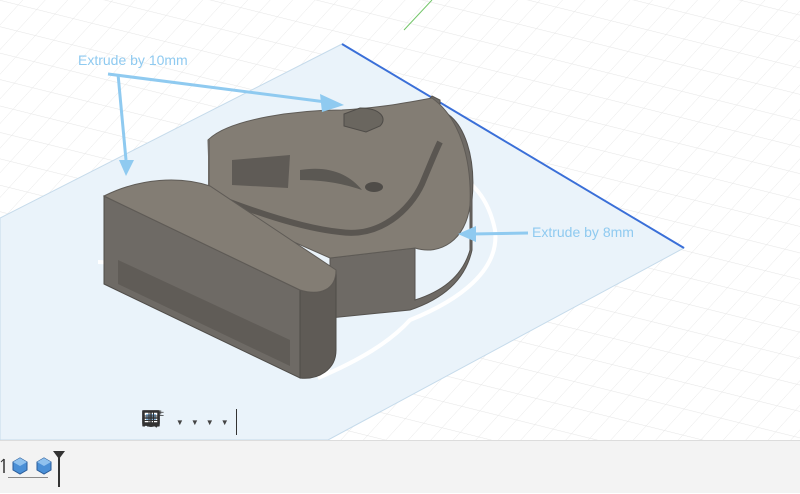 The height and width of the screenshot is (494, 800). What do you see at coordinates (133, 60) in the screenshot?
I see `annotation-extrude-10mm: Extrude by 10mm` at bounding box center [133, 60].